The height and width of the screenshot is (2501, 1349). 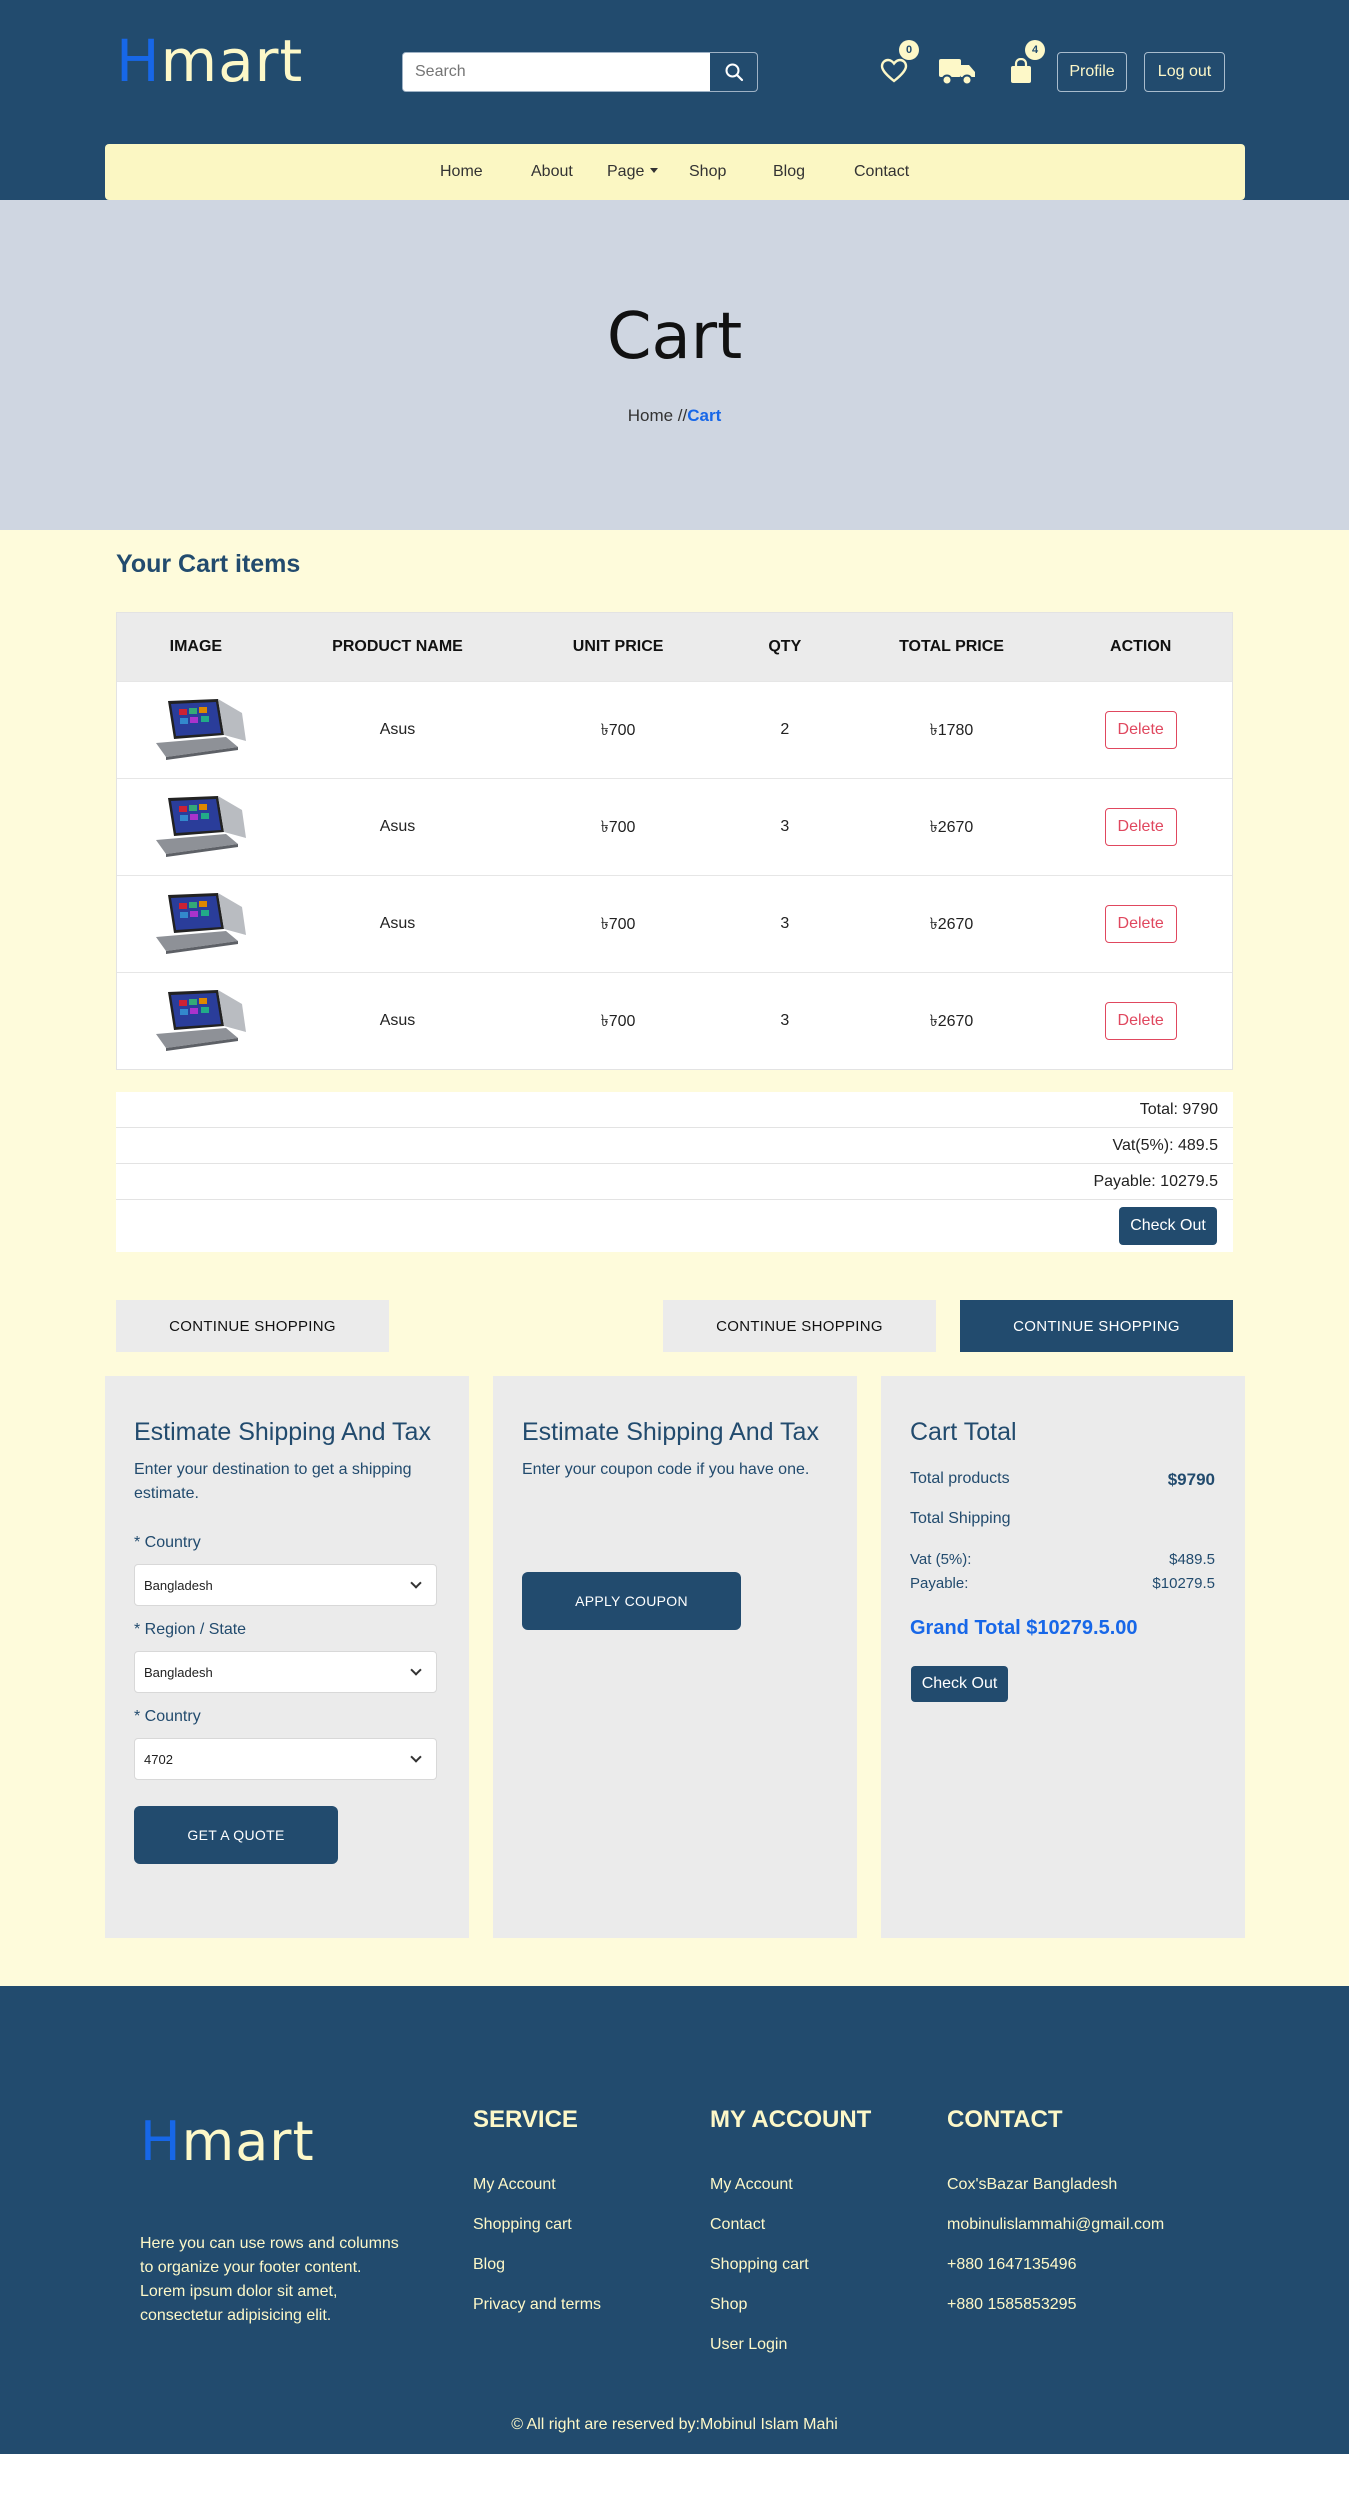 What do you see at coordinates (1055, 2225) in the screenshot?
I see `contact-email: mobinulislammahi@gmail.com` at bounding box center [1055, 2225].